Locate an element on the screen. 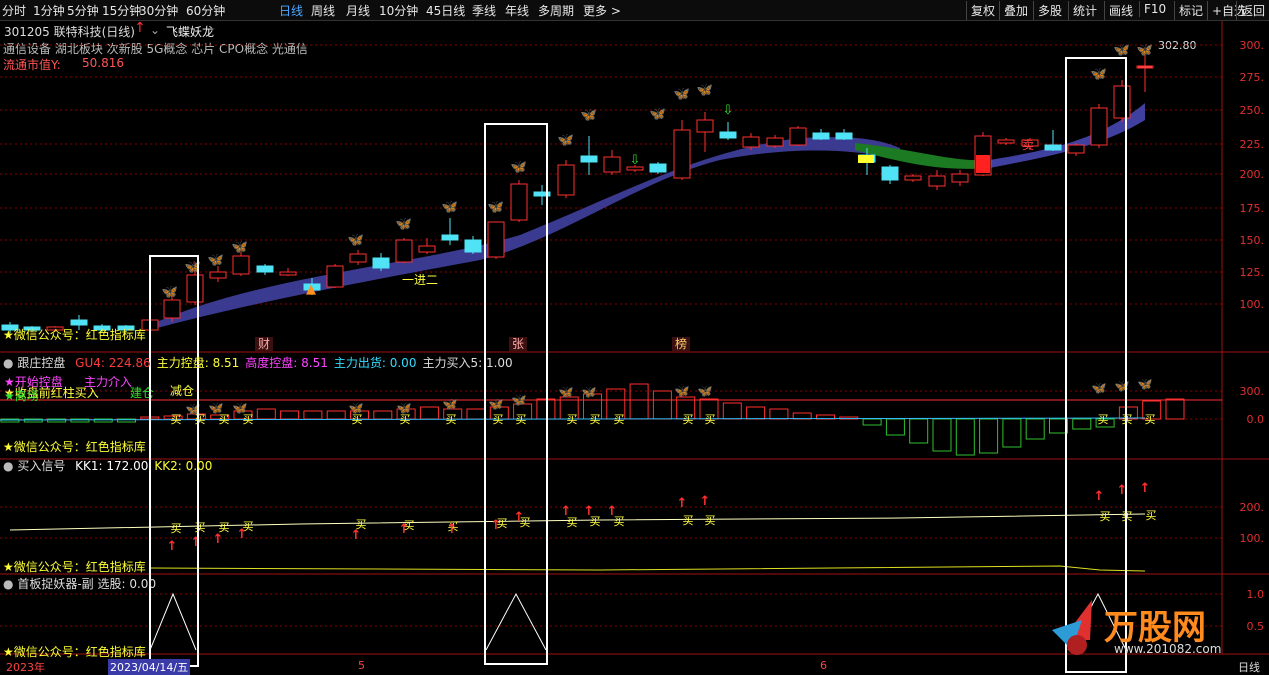  butterfly-icon-2: 🦋 is located at coordinates (216, 260).